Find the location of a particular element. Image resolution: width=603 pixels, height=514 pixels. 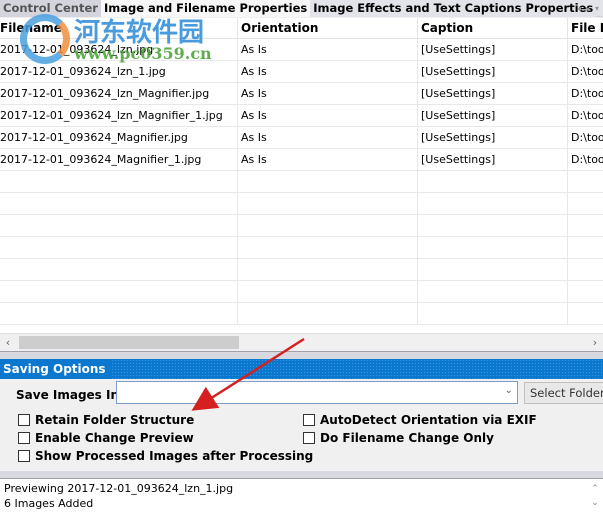

log-scrollbar: ⌃ ⌄ is located at coordinates (595, 496).